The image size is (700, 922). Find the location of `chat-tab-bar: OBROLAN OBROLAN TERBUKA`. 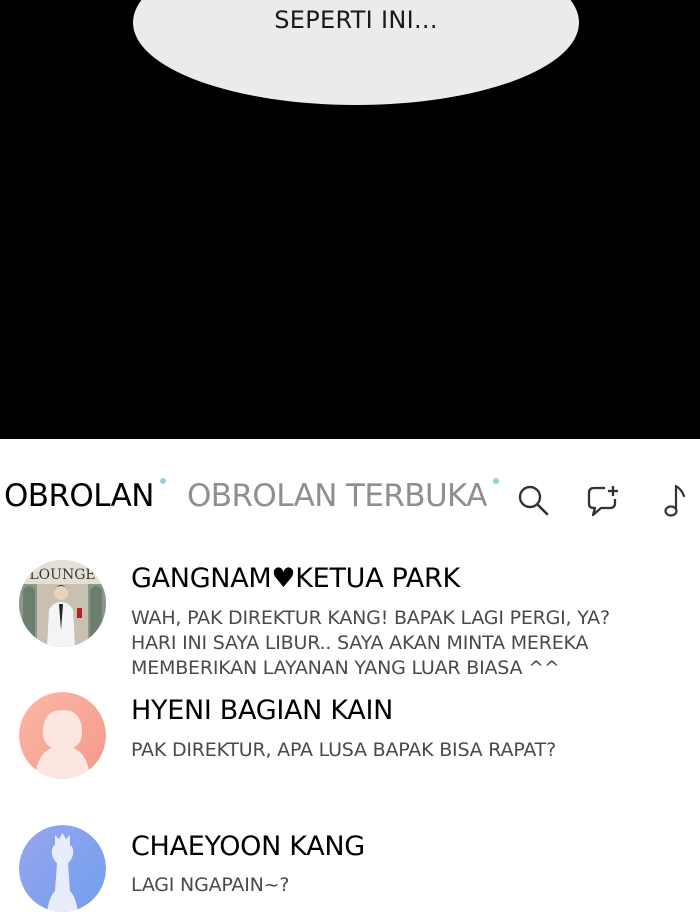

chat-tab-bar: OBROLAN OBROLAN TERBUKA is located at coordinates (350, 501).